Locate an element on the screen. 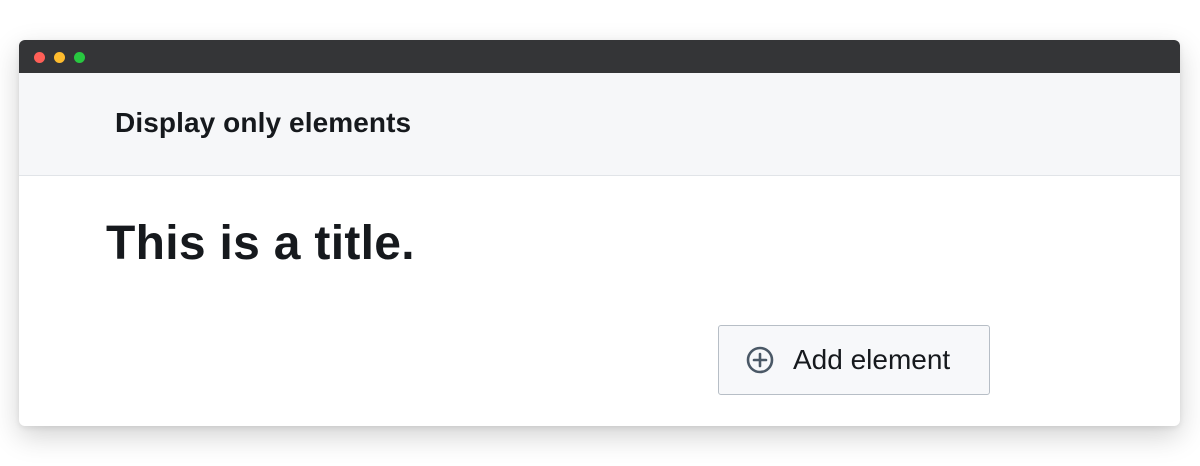  display-title: This is a title. is located at coordinates (260, 243).